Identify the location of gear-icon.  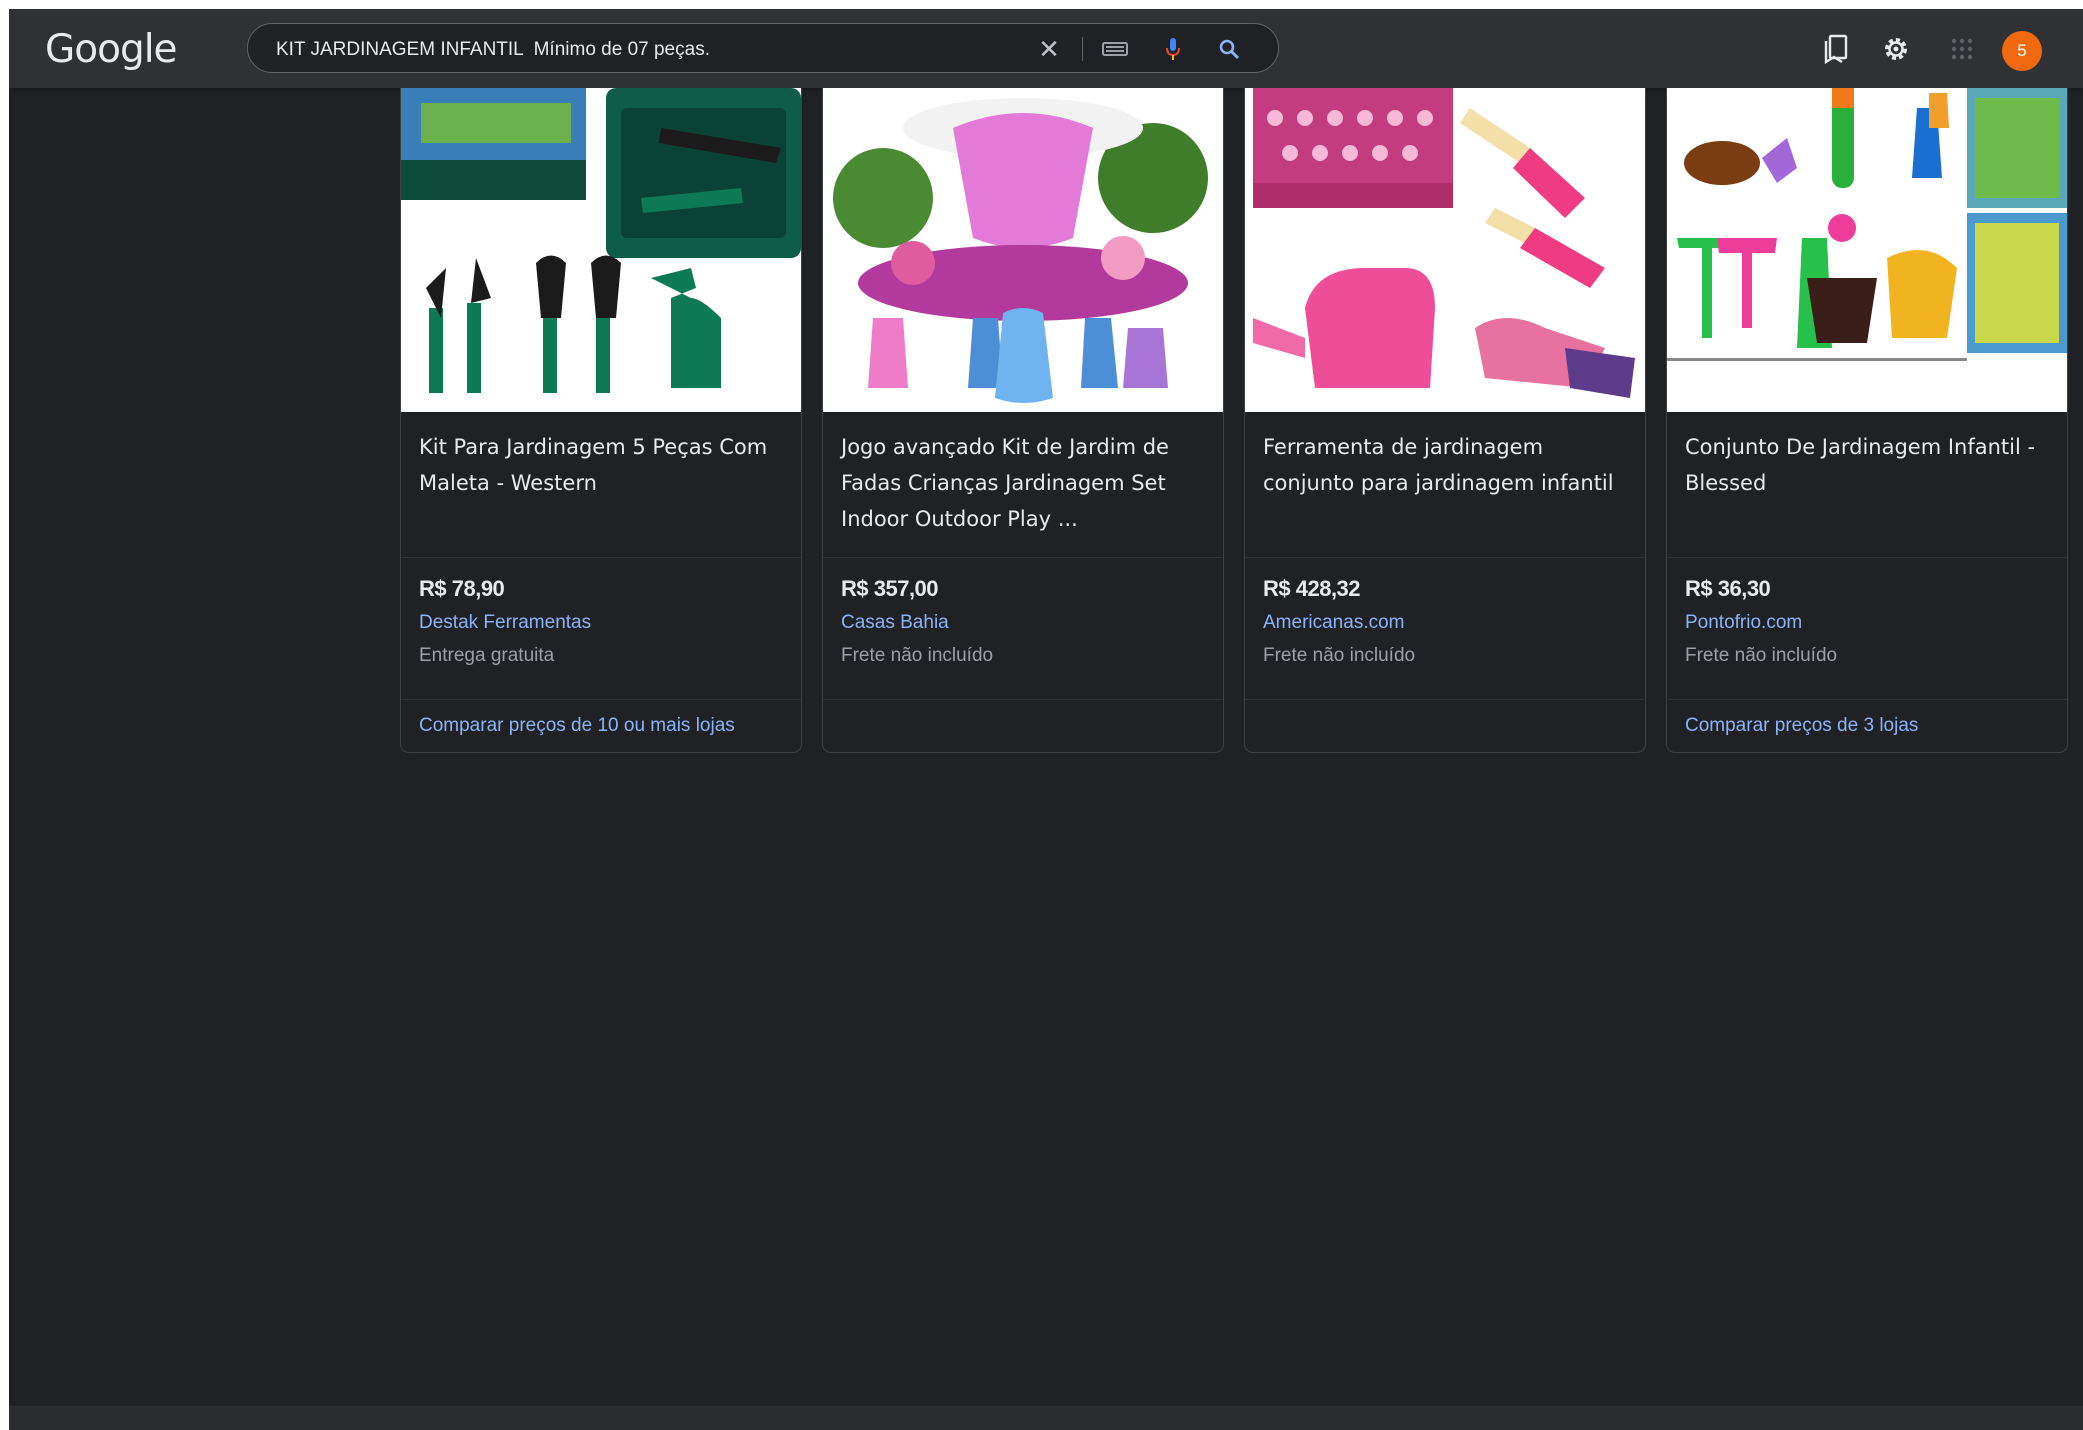
(1896, 49).